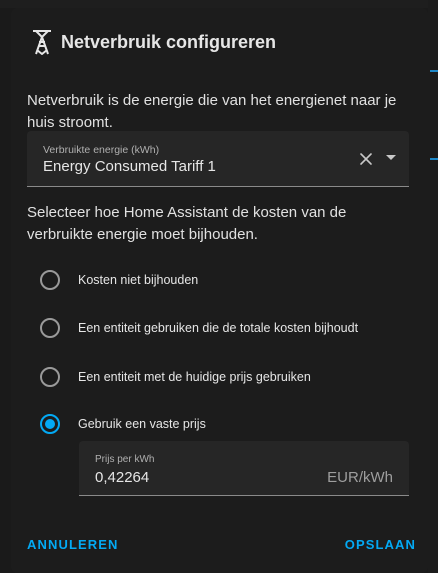 The height and width of the screenshot is (573, 438). Describe the element at coordinates (169, 41) in the screenshot. I see `dialog-title: Netverbruik configureren` at that location.